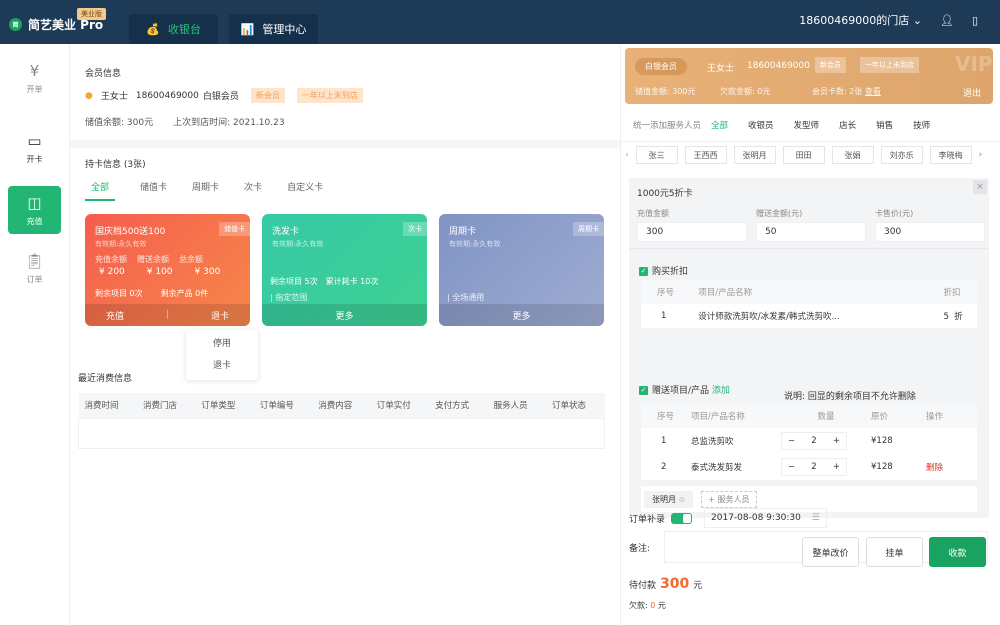 The height and width of the screenshot is (625, 1000). Describe the element at coordinates (35, 334) in the screenshot. I see `sidebar: ¥ 开单 ▭ 开卡 ◫ 充值 📋︎ 订单` at that location.